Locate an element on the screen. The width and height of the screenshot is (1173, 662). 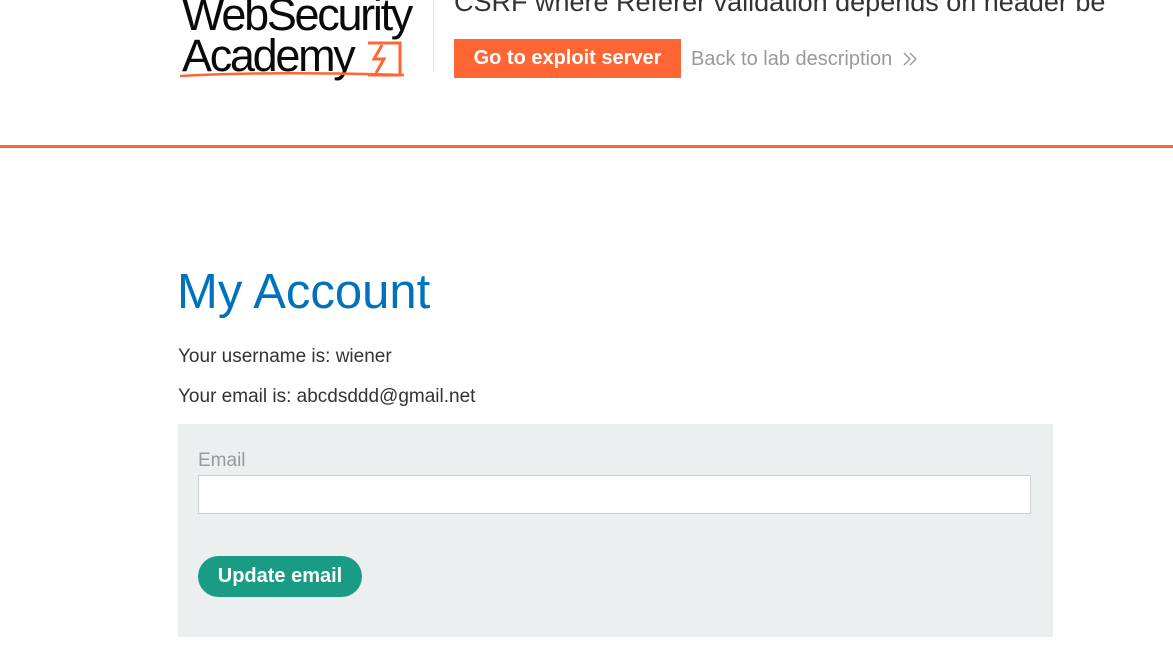
email-text: Your email is: abcdsddd@gmail.net is located at coordinates (327, 396).